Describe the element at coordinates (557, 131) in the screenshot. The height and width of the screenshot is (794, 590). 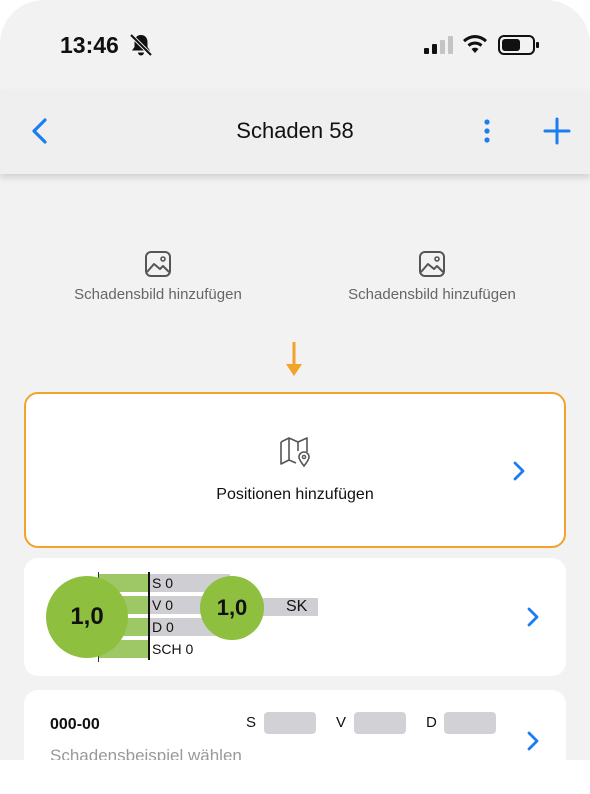
I see `plus-icon` at that location.